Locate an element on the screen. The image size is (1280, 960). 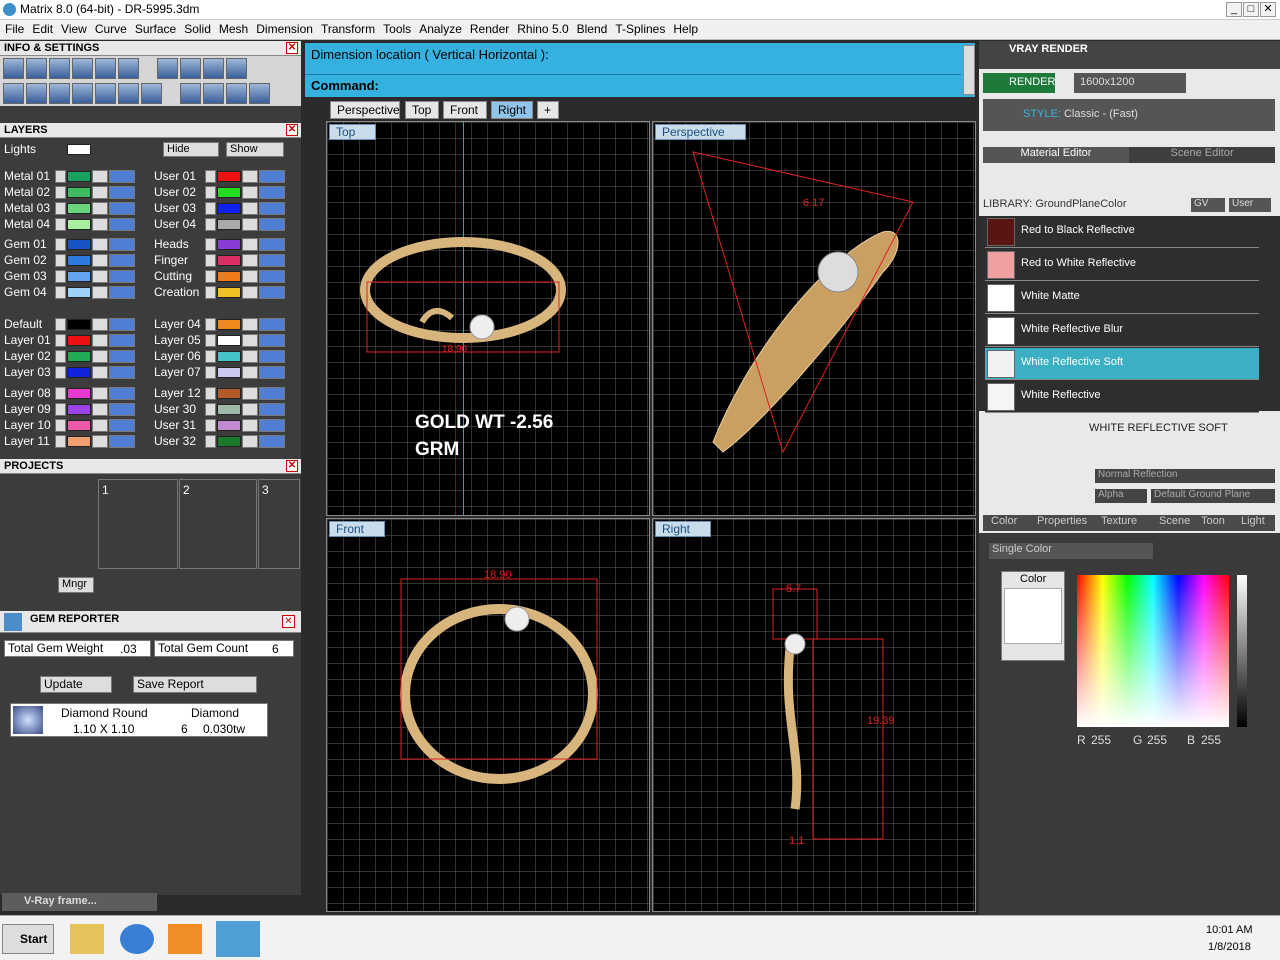
menu-file: File is located at coordinates (13, 28).